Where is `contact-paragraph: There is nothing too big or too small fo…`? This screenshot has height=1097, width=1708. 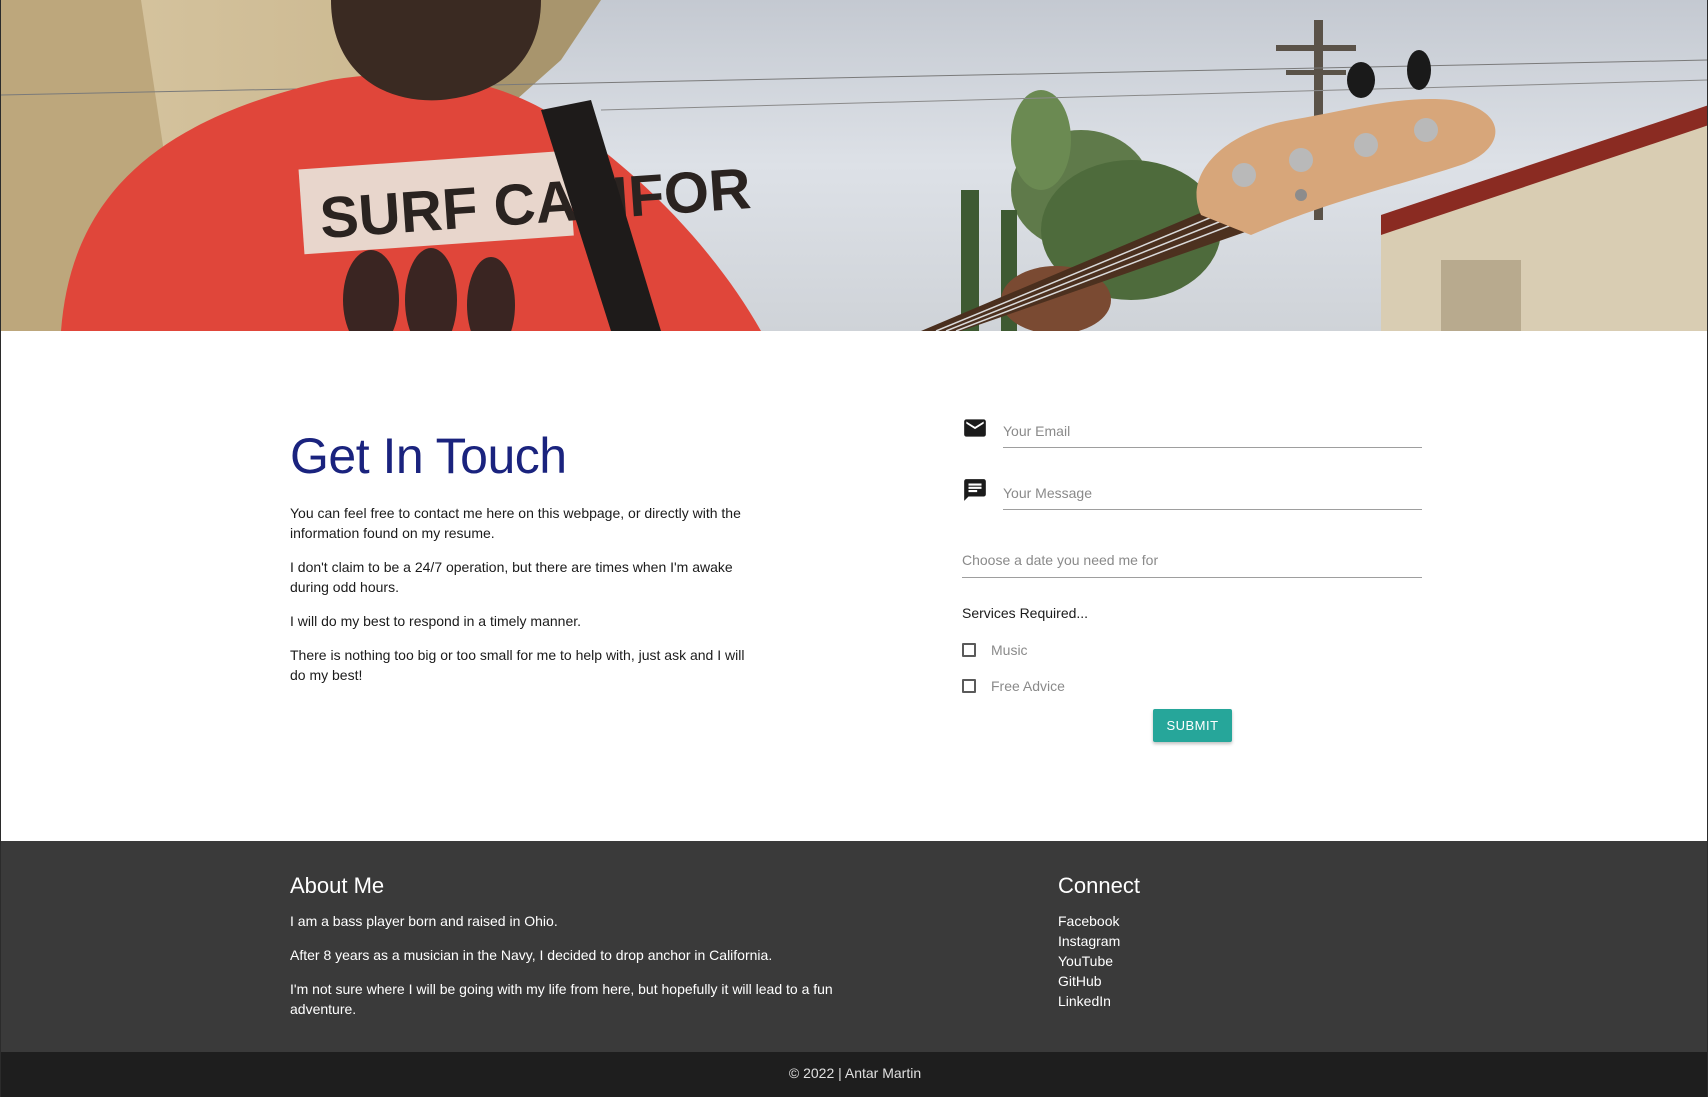
contact-paragraph: There is nothing too big or too small fo… is located at coordinates (517, 665).